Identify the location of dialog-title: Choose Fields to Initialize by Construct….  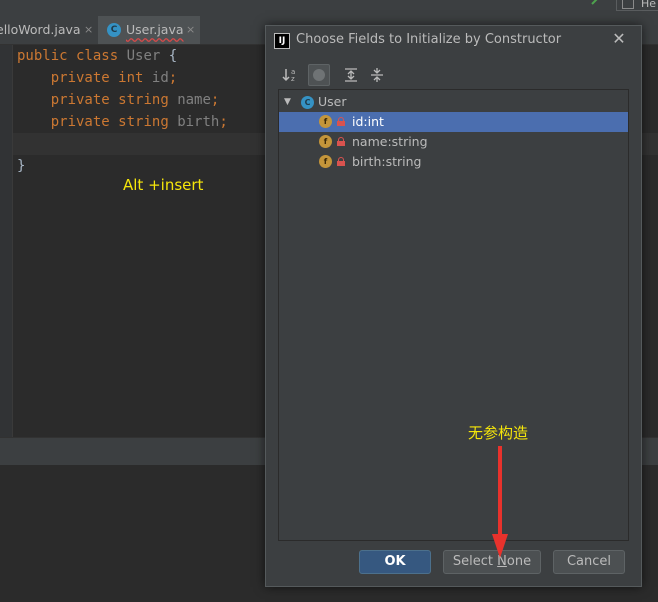
(429, 39).